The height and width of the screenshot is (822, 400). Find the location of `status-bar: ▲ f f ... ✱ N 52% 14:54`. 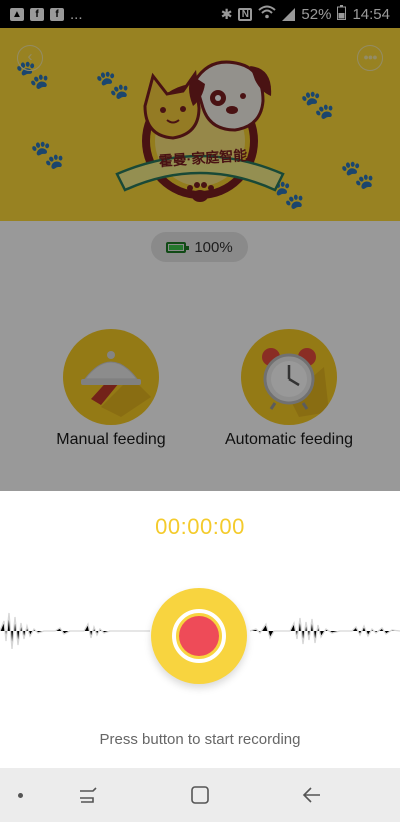

status-bar: ▲ f f ... ✱ N 52% 14:54 is located at coordinates (200, 14).